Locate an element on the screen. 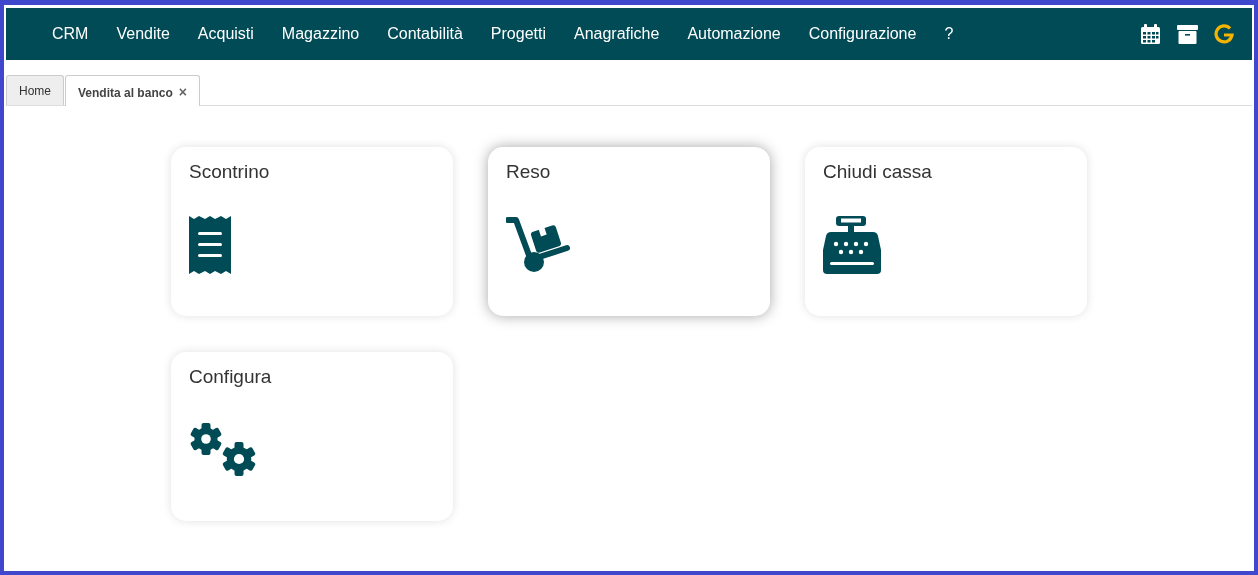  calendar-icon is located at coordinates (1150, 34).